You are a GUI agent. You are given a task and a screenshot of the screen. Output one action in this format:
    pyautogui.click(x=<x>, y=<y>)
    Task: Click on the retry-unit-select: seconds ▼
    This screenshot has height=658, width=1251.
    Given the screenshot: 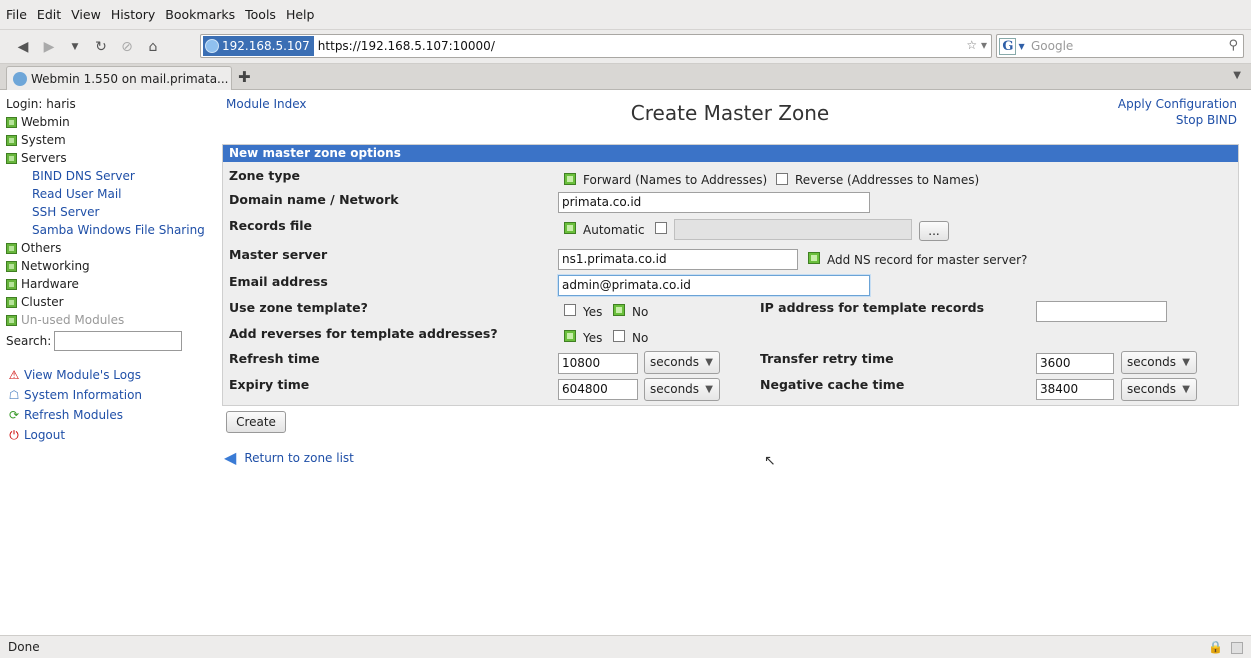 What is the action you would take?
    pyautogui.click(x=1159, y=362)
    